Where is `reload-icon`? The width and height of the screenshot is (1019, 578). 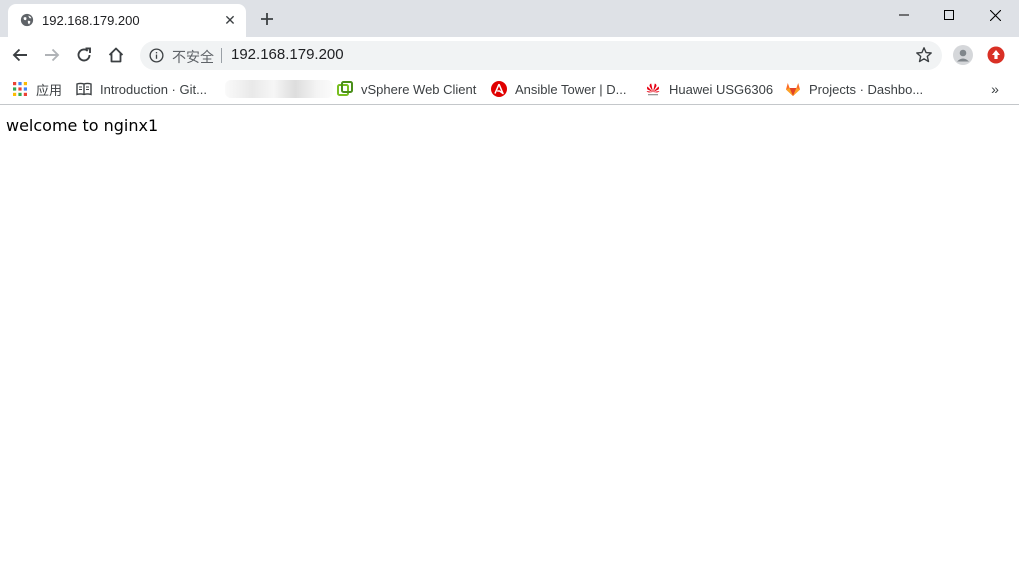
reload-icon is located at coordinates (84, 54).